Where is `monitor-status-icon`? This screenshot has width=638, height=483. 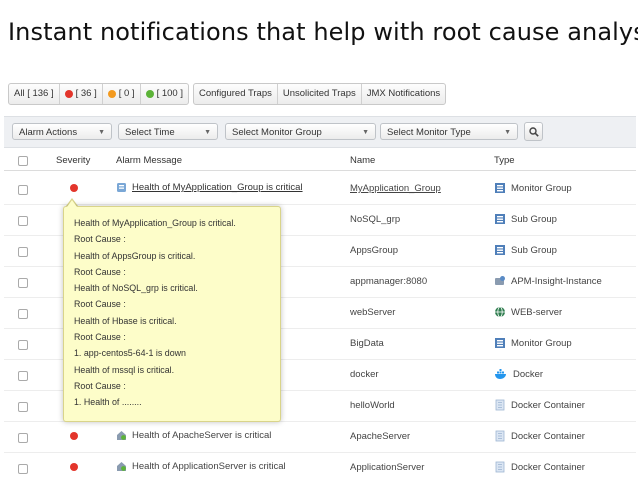
monitor-status-icon is located at coordinates (121, 187).